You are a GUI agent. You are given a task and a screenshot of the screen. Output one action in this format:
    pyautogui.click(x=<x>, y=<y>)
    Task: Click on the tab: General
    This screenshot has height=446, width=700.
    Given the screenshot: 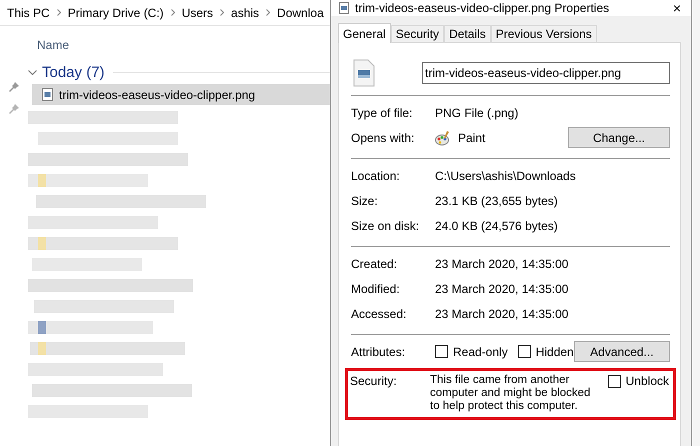 What is the action you would take?
    pyautogui.click(x=364, y=33)
    